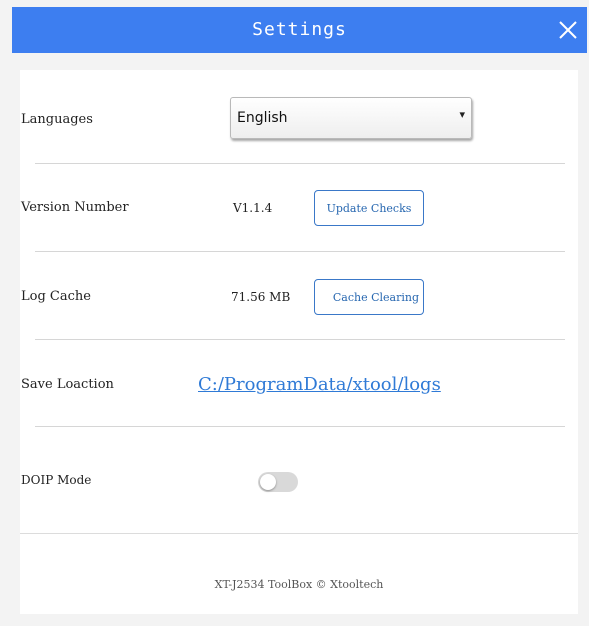 The width and height of the screenshot is (589, 626). I want to click on language-row: Languages English ▾, so click(292, 116).